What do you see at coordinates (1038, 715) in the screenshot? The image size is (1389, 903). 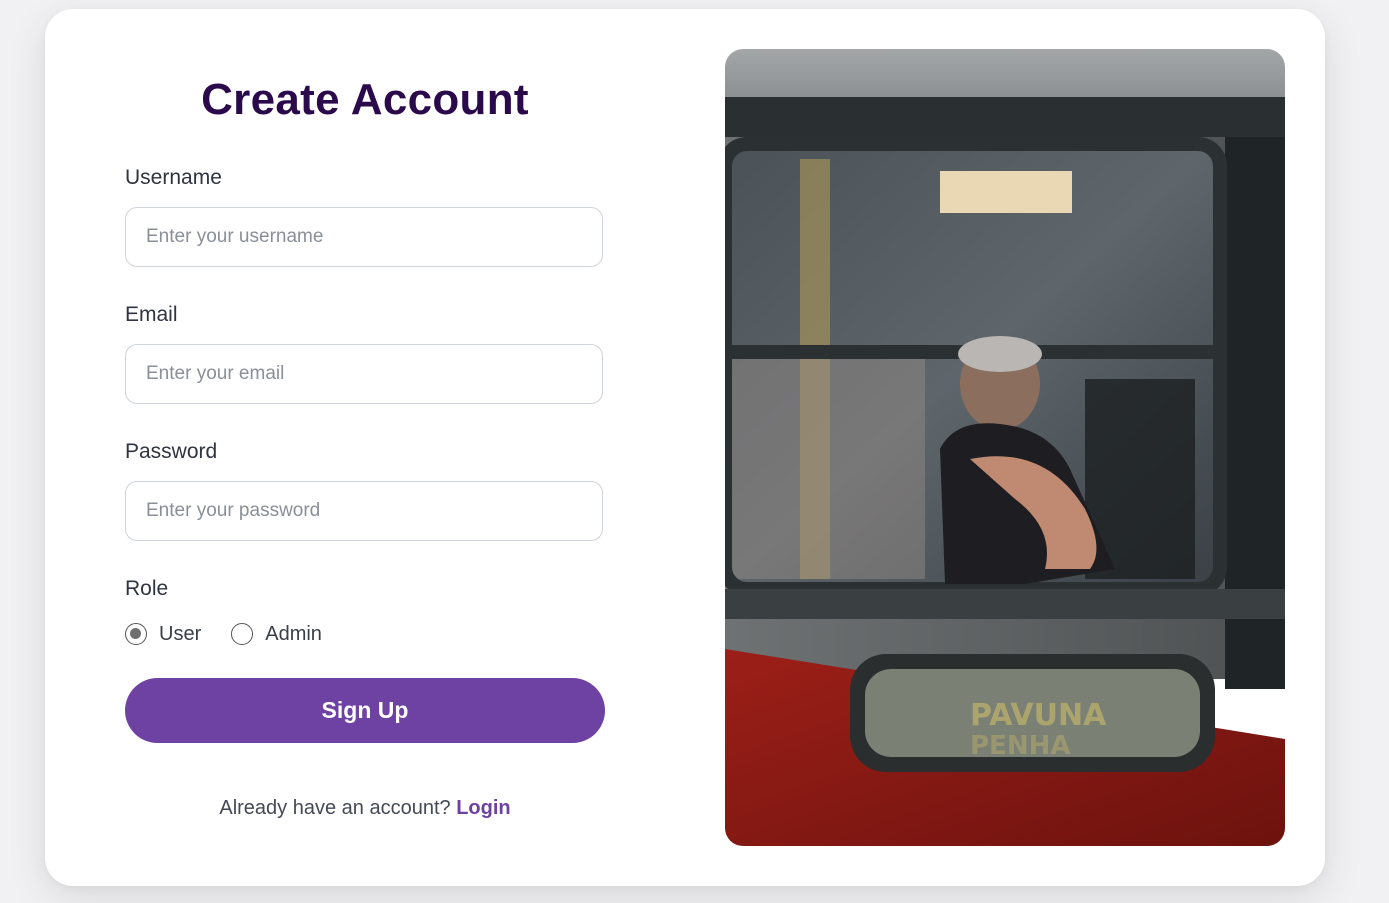 I see `destination-sign-line1: PAVUNA` at bounding box center [1038, 715].